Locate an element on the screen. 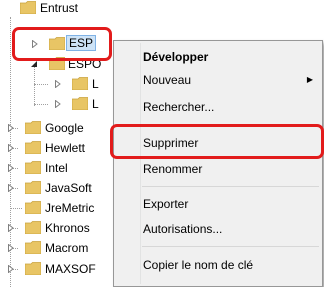 This screenshot has height=287, width=324. tree-item-khronos: Khronos is located at coordinates (55, 228).